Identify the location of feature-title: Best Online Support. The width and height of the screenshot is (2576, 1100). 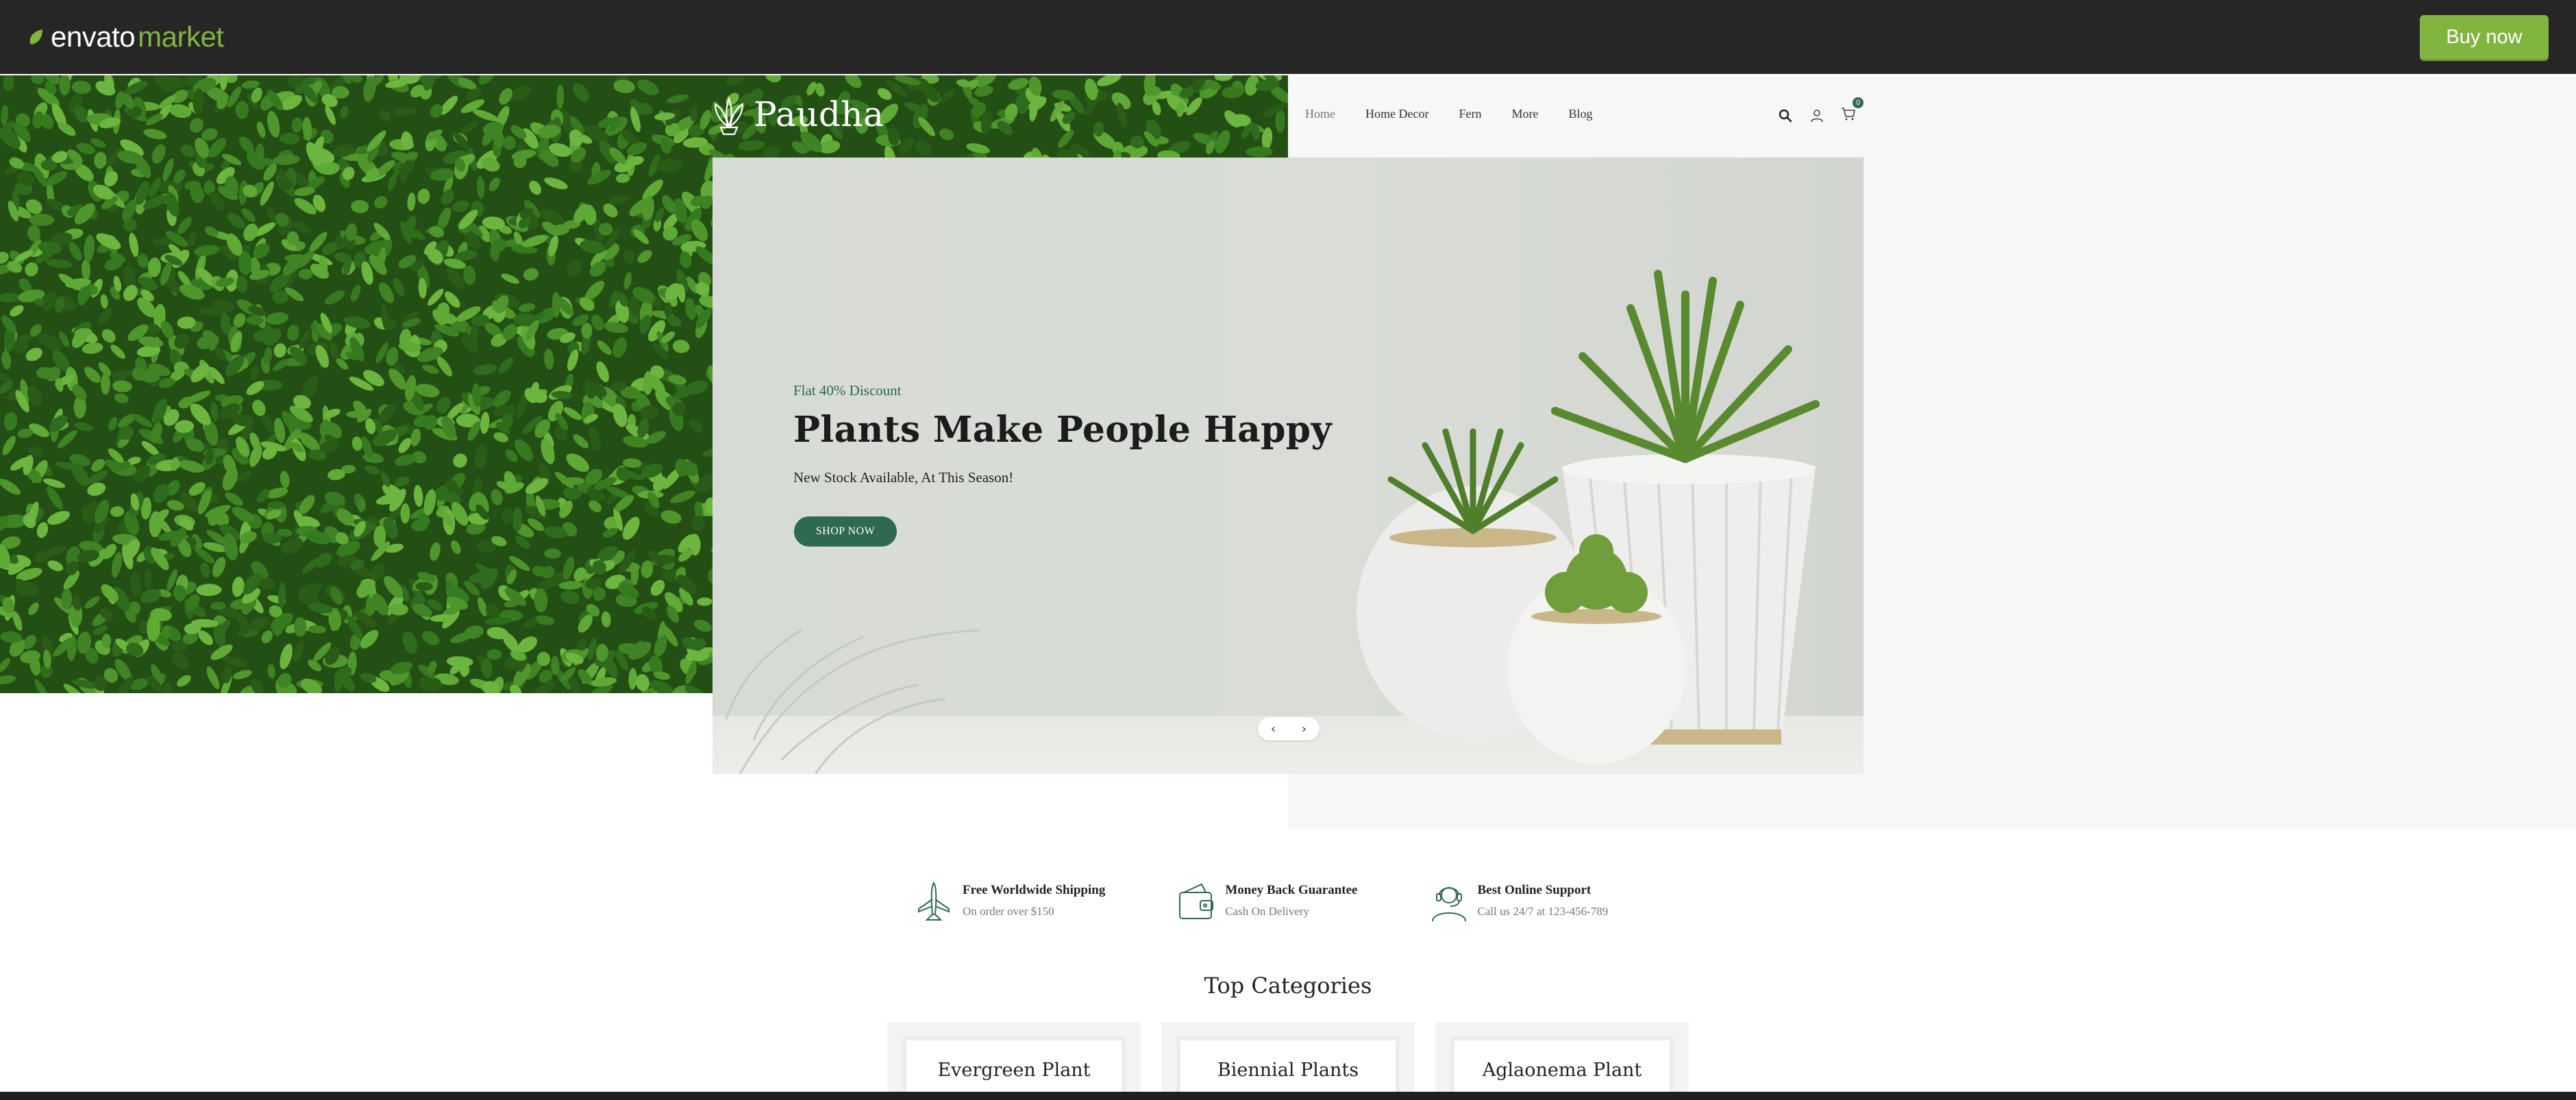
(1534, 890).